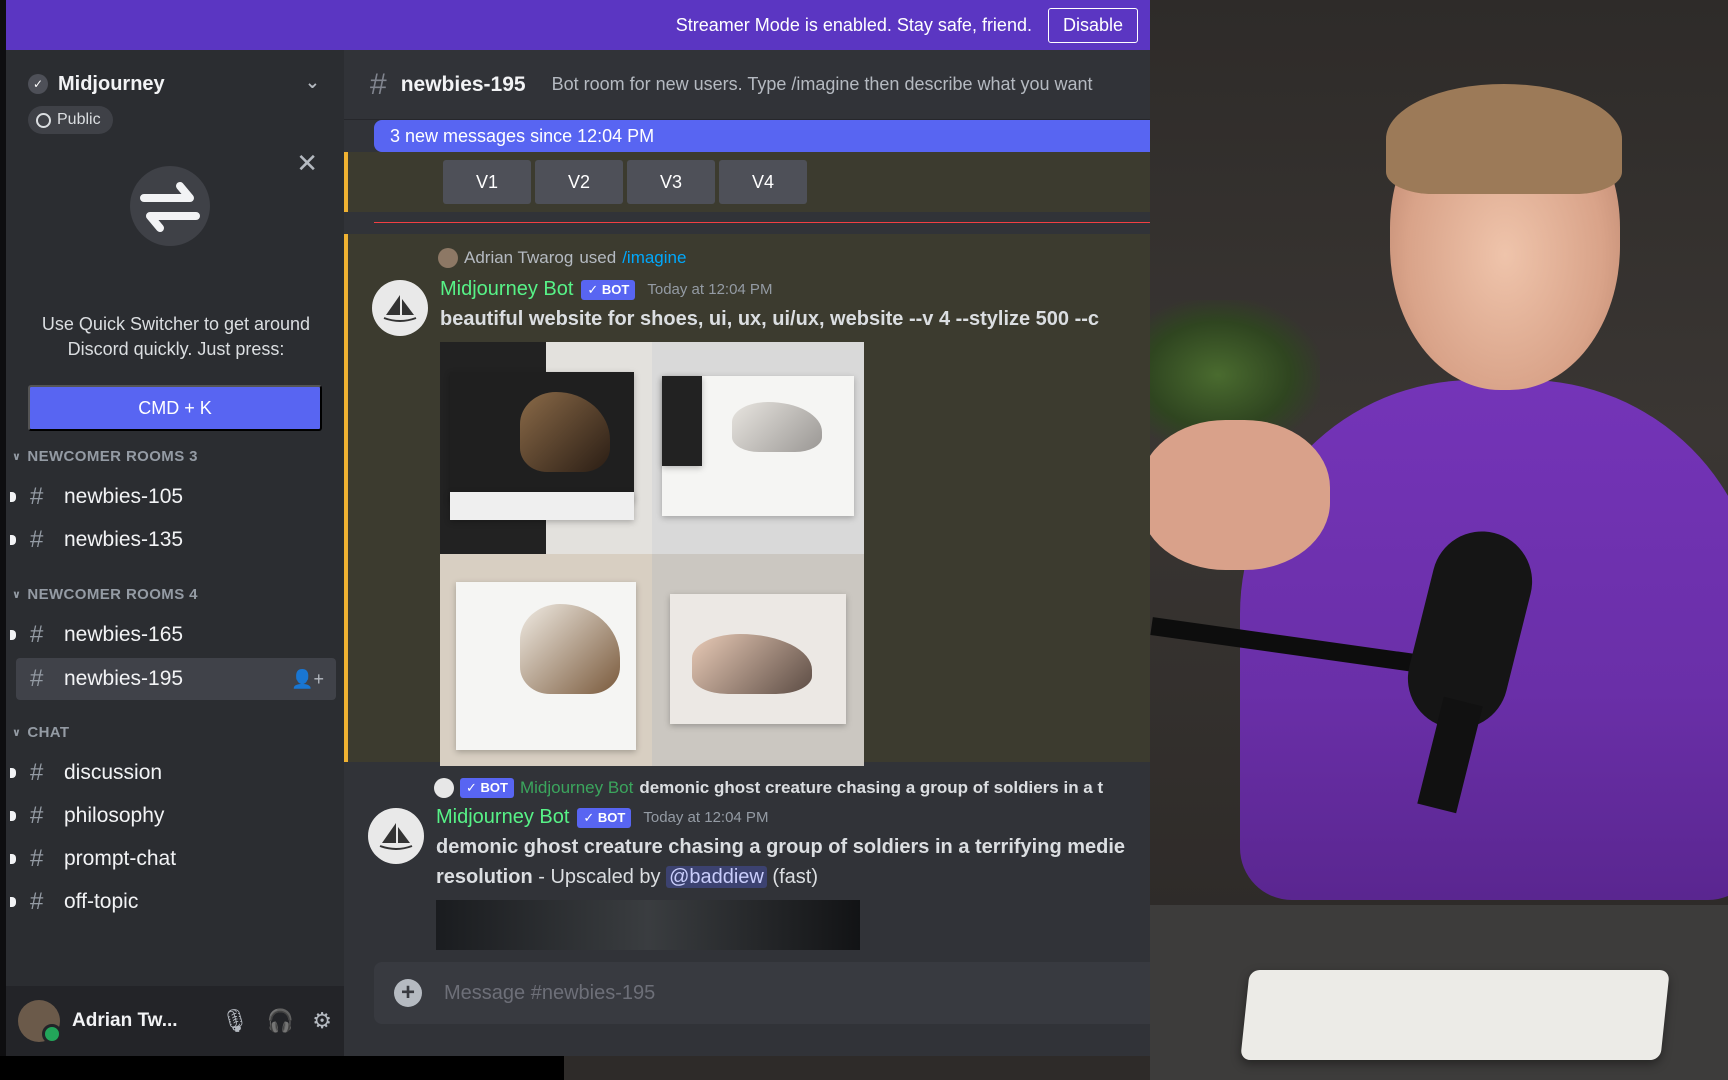 The height and width of the screenshot is (1080, 1728). I want to click on new-messages-banner: 3 new messages since 12:04 PM, so click(762, 136).